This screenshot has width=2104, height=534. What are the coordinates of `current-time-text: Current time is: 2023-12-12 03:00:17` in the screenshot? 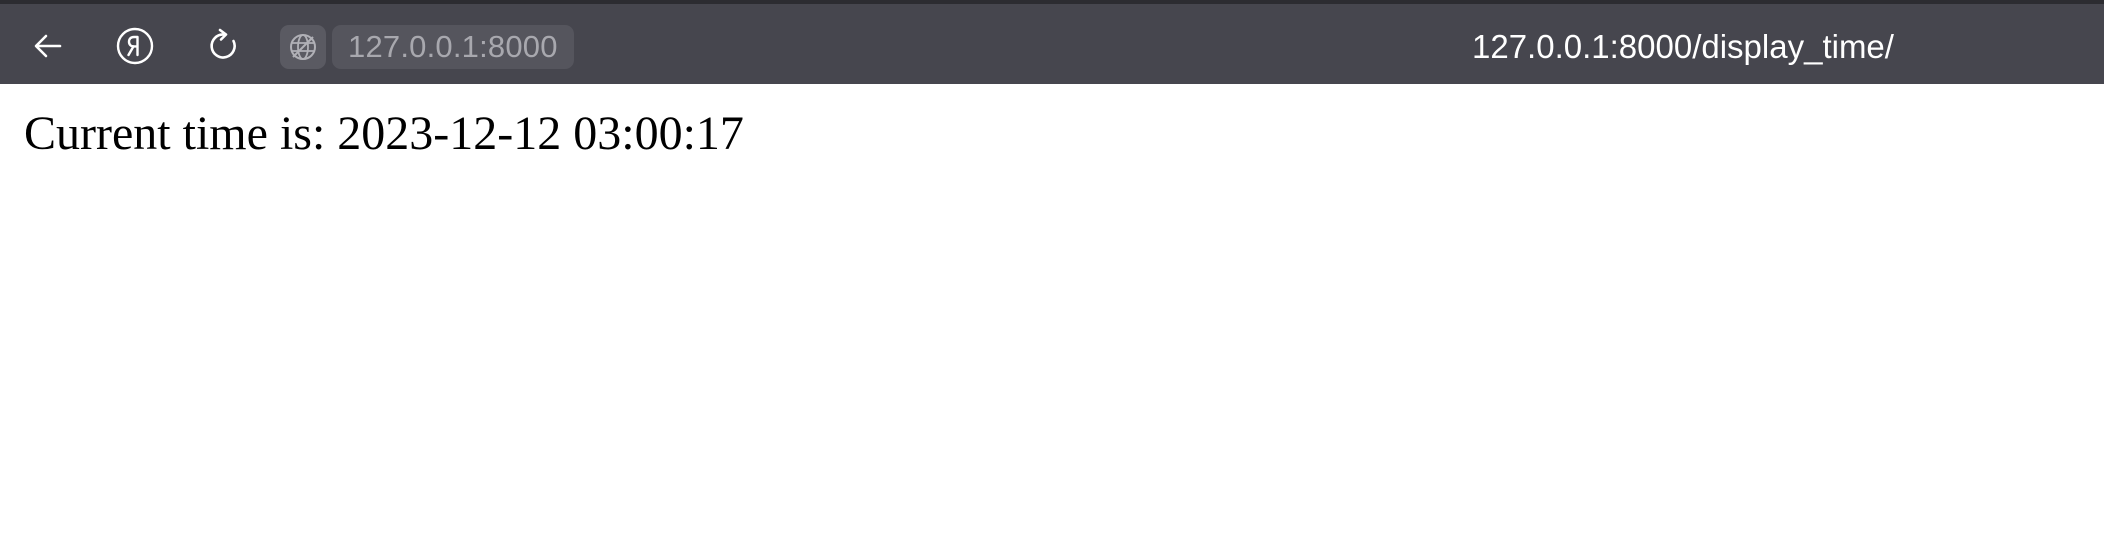 It's located at (384, 133).